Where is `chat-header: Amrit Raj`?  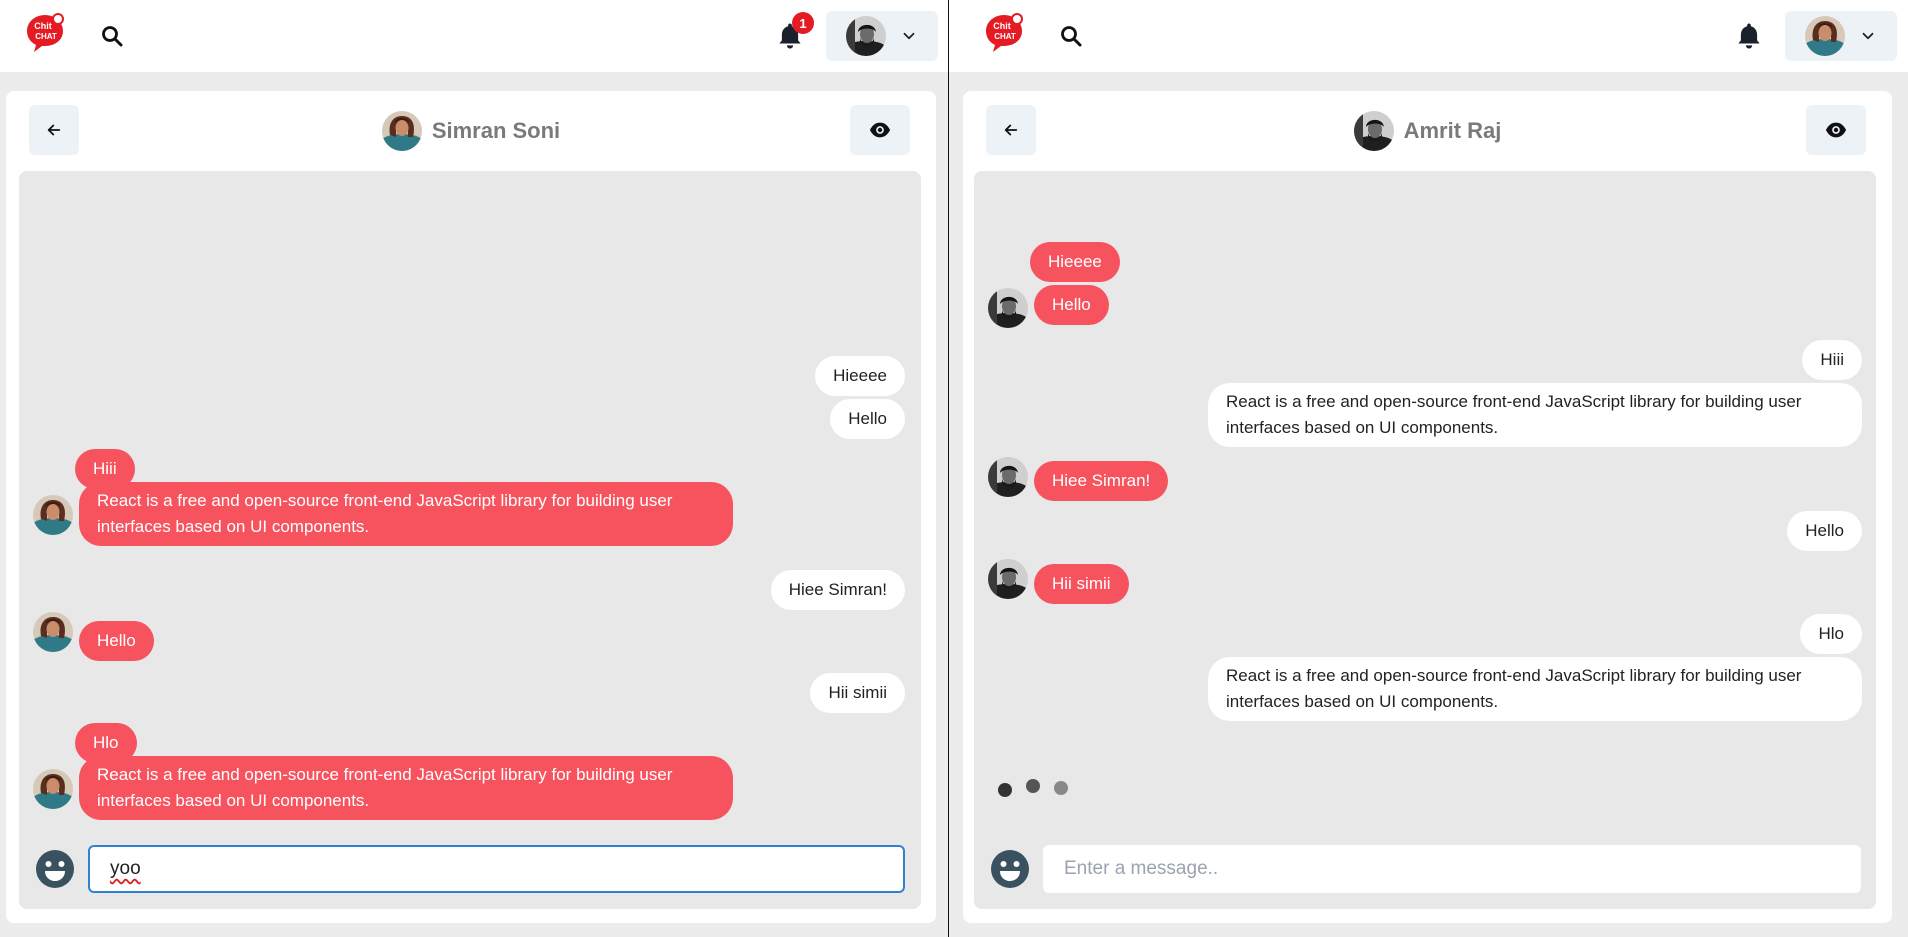 chat-header: Amrit Raj is located at coordinates (1427, 131).